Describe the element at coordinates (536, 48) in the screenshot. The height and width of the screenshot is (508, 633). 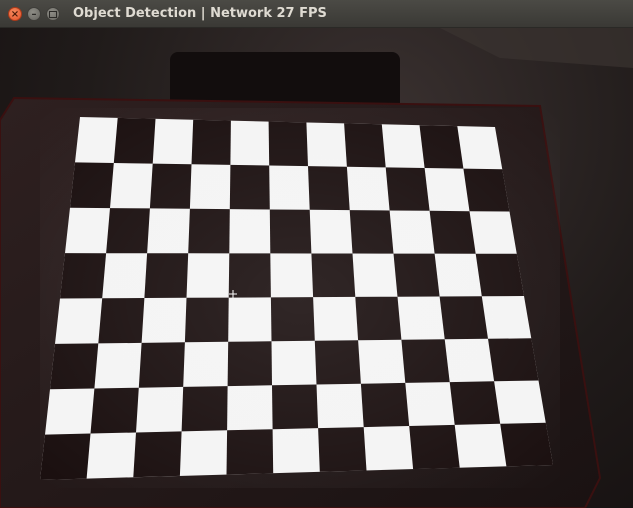
I see `background-surface` at that location.